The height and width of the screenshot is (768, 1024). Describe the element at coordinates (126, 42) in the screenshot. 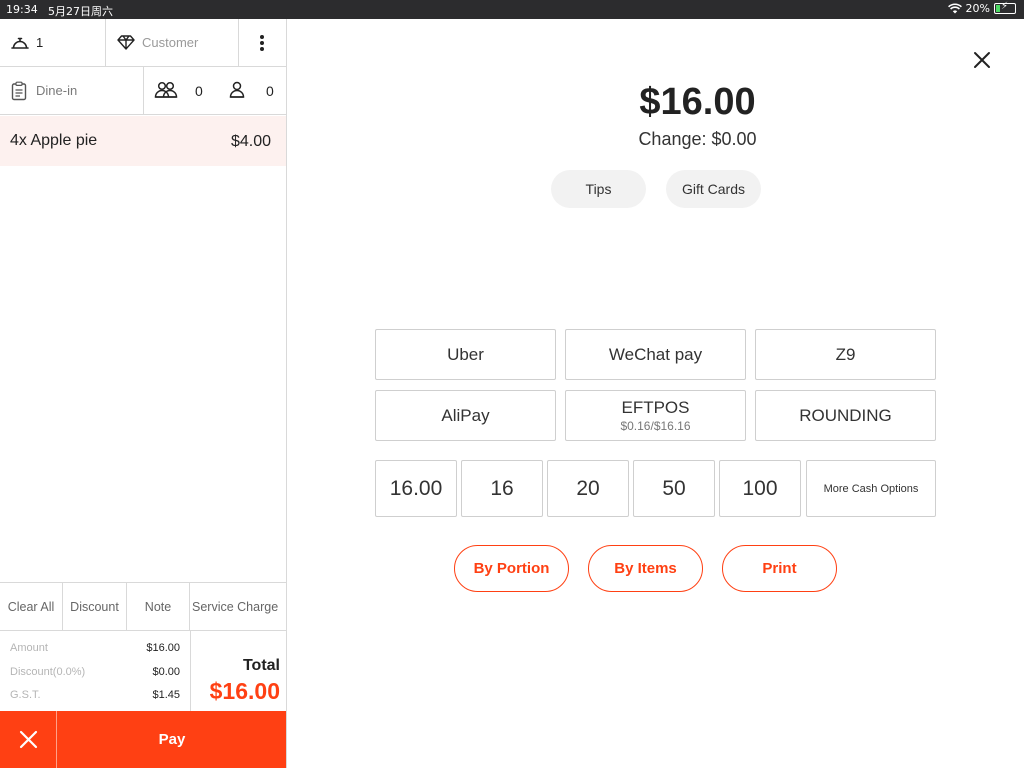

I see `diamond-icon` at that location.